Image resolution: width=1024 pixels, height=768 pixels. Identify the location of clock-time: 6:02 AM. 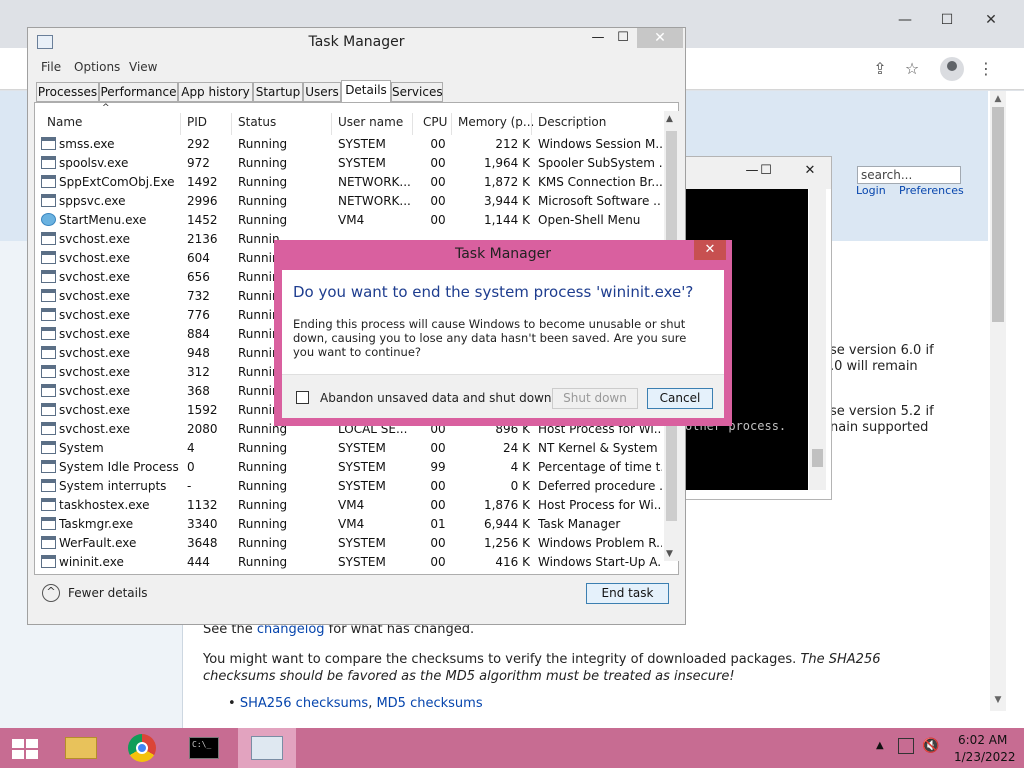
(982, 740).